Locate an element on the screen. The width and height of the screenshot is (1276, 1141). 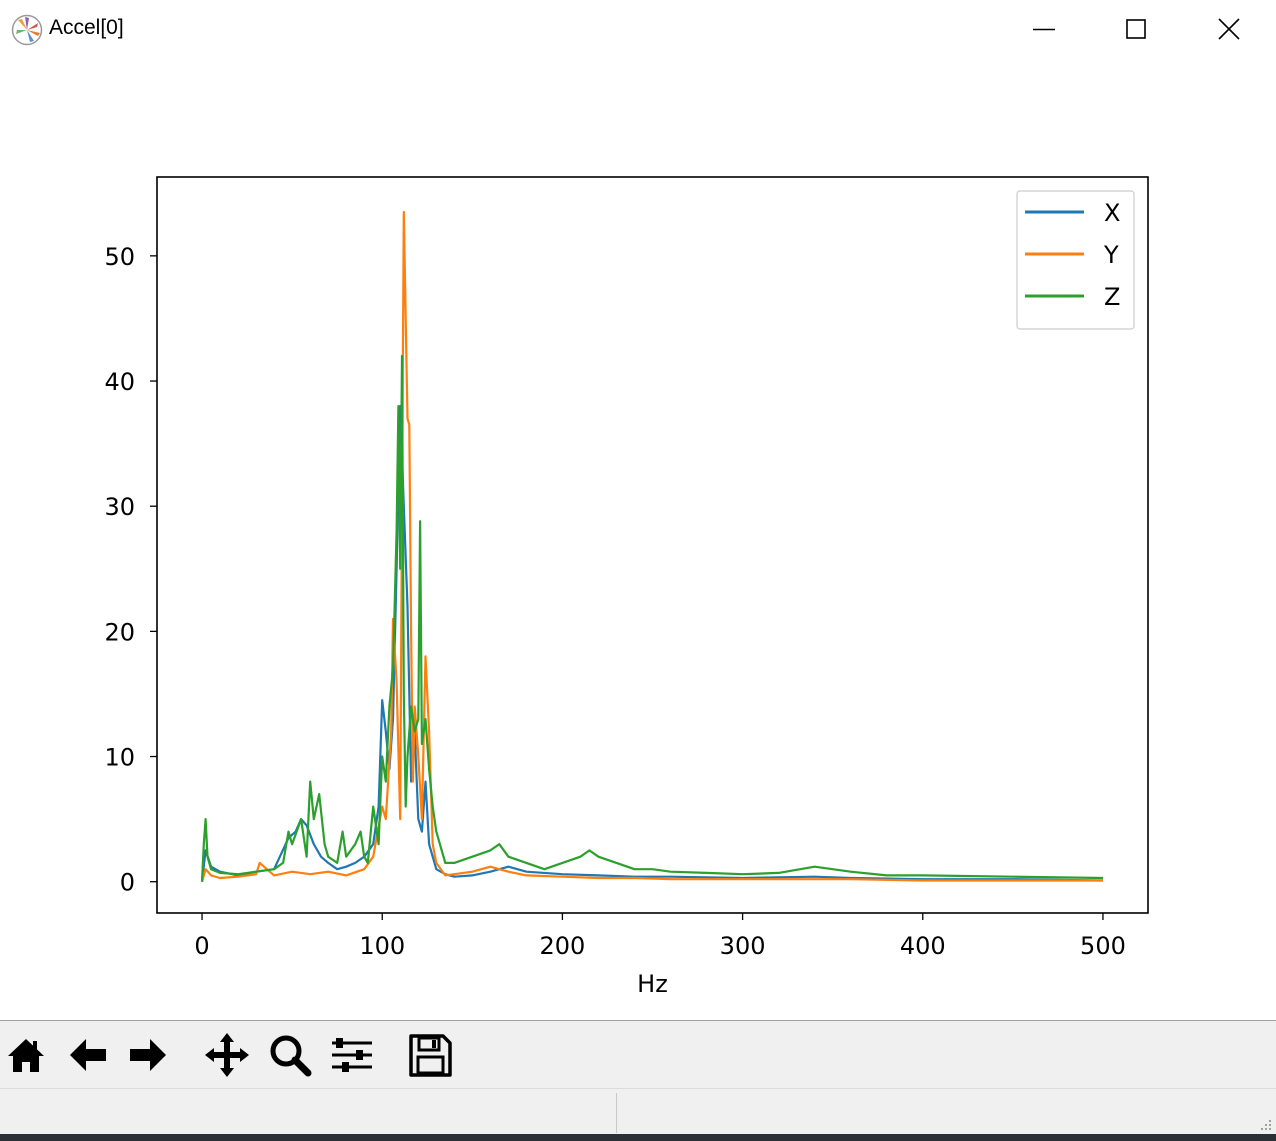
title-bar: Accel[0] is located at coordinates (638, 29).